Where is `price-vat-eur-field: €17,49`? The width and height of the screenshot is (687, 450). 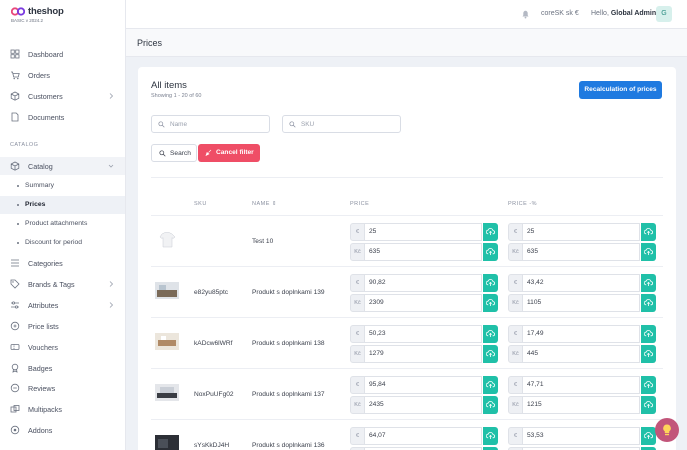 price-vat-eur-field: €17,49 is located at coordinates (582, 334).